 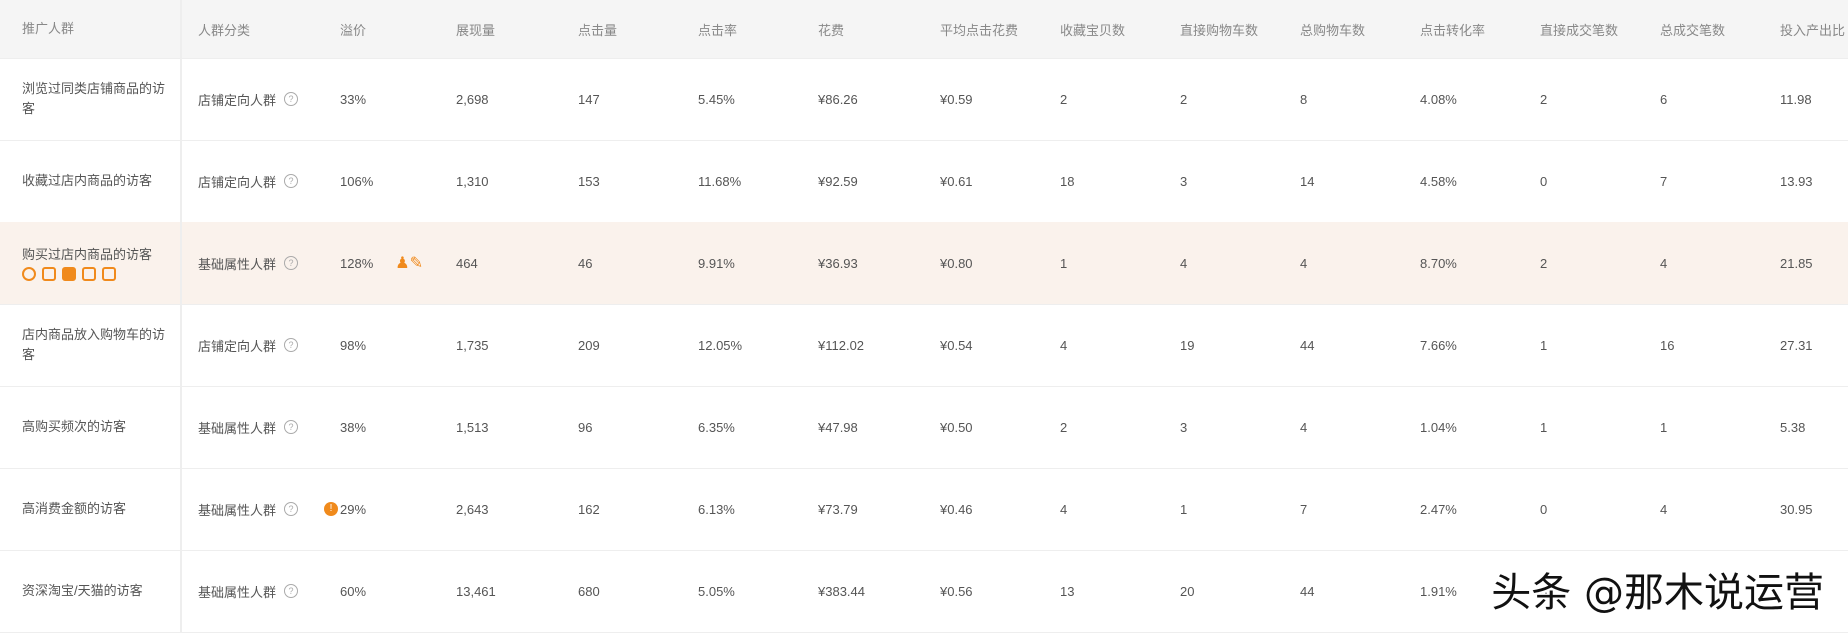 What do you see at coordinates (89, 274) in the screenshot?
I see `chart-icon` at bounding box center [89, 274].